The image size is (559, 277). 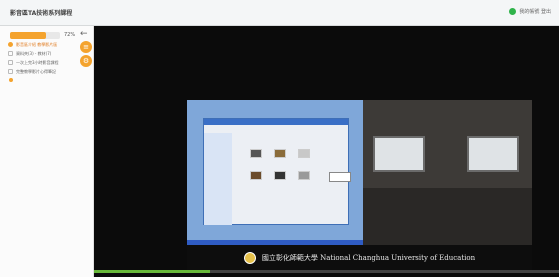 I want to click on course-title: 影音區TA技術系列課程, so click(x=41, y=13).